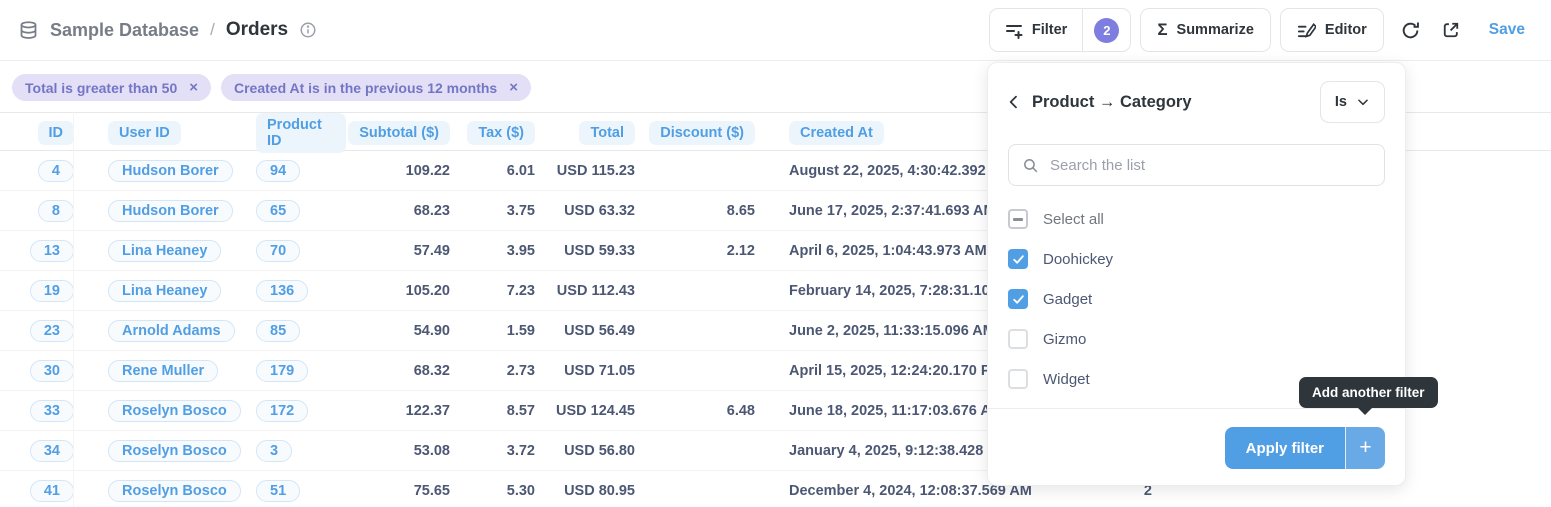  What do you see at coordinates (591, 371) in the screenshot?
I see `total-cell: USD 71.05` at bounding box center [591, 371].